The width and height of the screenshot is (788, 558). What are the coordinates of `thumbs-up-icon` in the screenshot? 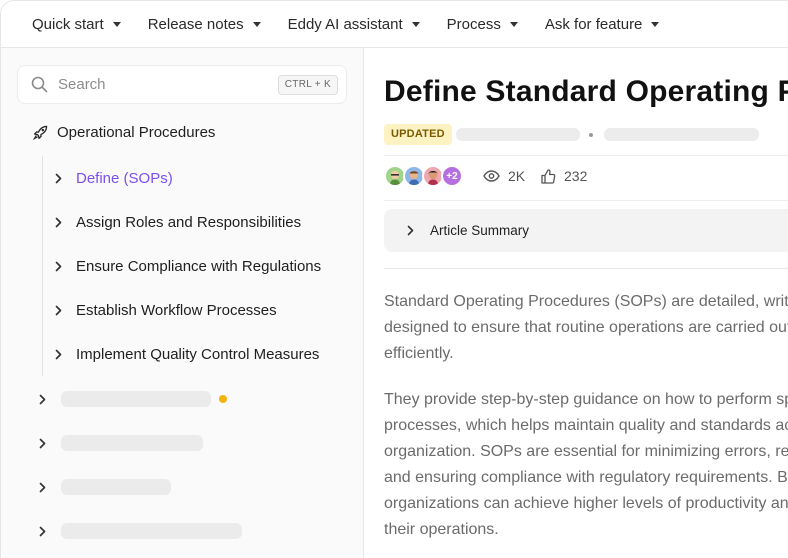 It's located at (548, 176).